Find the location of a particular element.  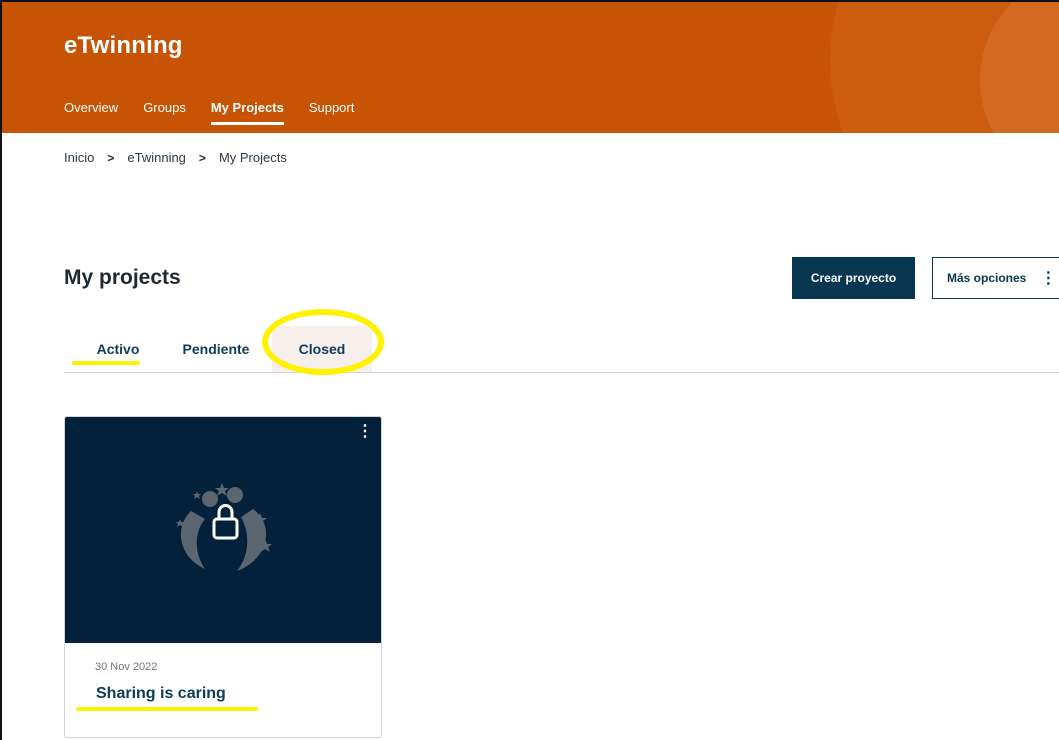

breadcrumb-my-projects: My Projects is located at coordinates (252, 157).